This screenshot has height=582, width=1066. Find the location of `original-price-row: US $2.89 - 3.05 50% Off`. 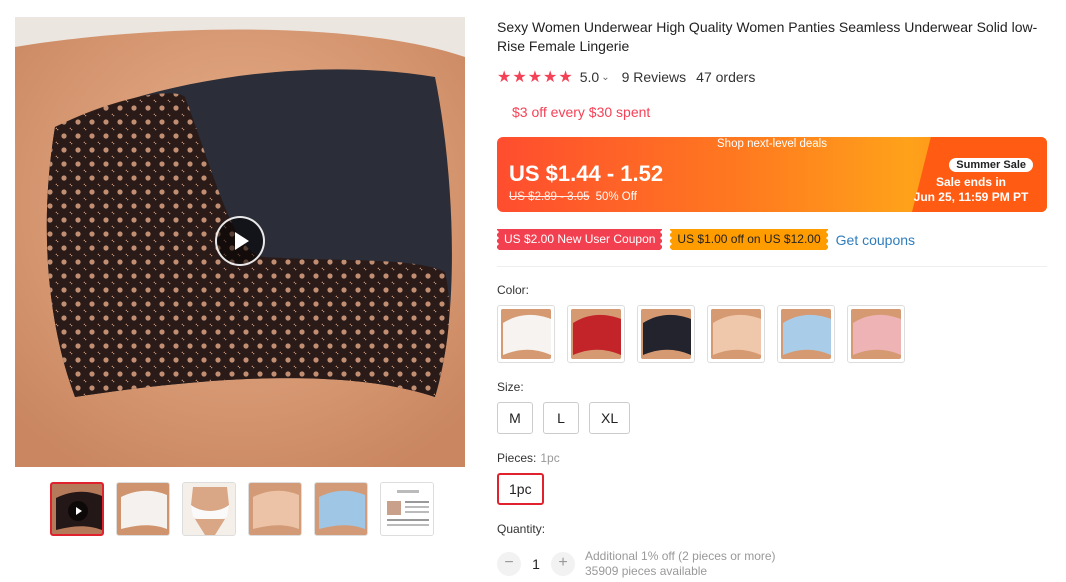

original-price-row: US $2.89 - 3.05 50% Off is located at coordinates (573, 197).